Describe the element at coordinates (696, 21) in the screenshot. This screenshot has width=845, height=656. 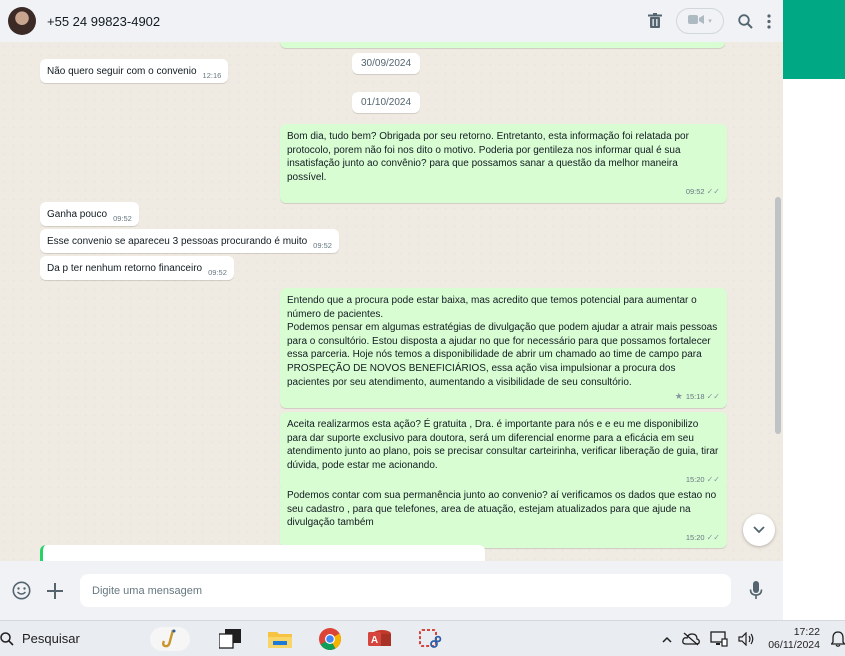
I see `video-call-icon` at that location.